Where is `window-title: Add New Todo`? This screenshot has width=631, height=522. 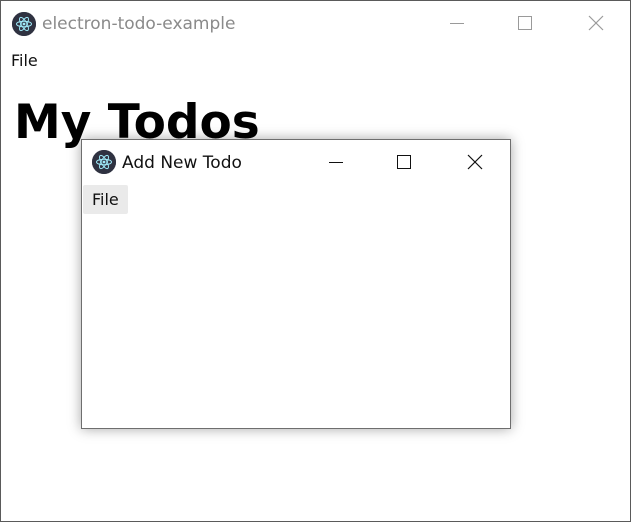 window-title: Add New Todo is located at coordinates (182, 163).